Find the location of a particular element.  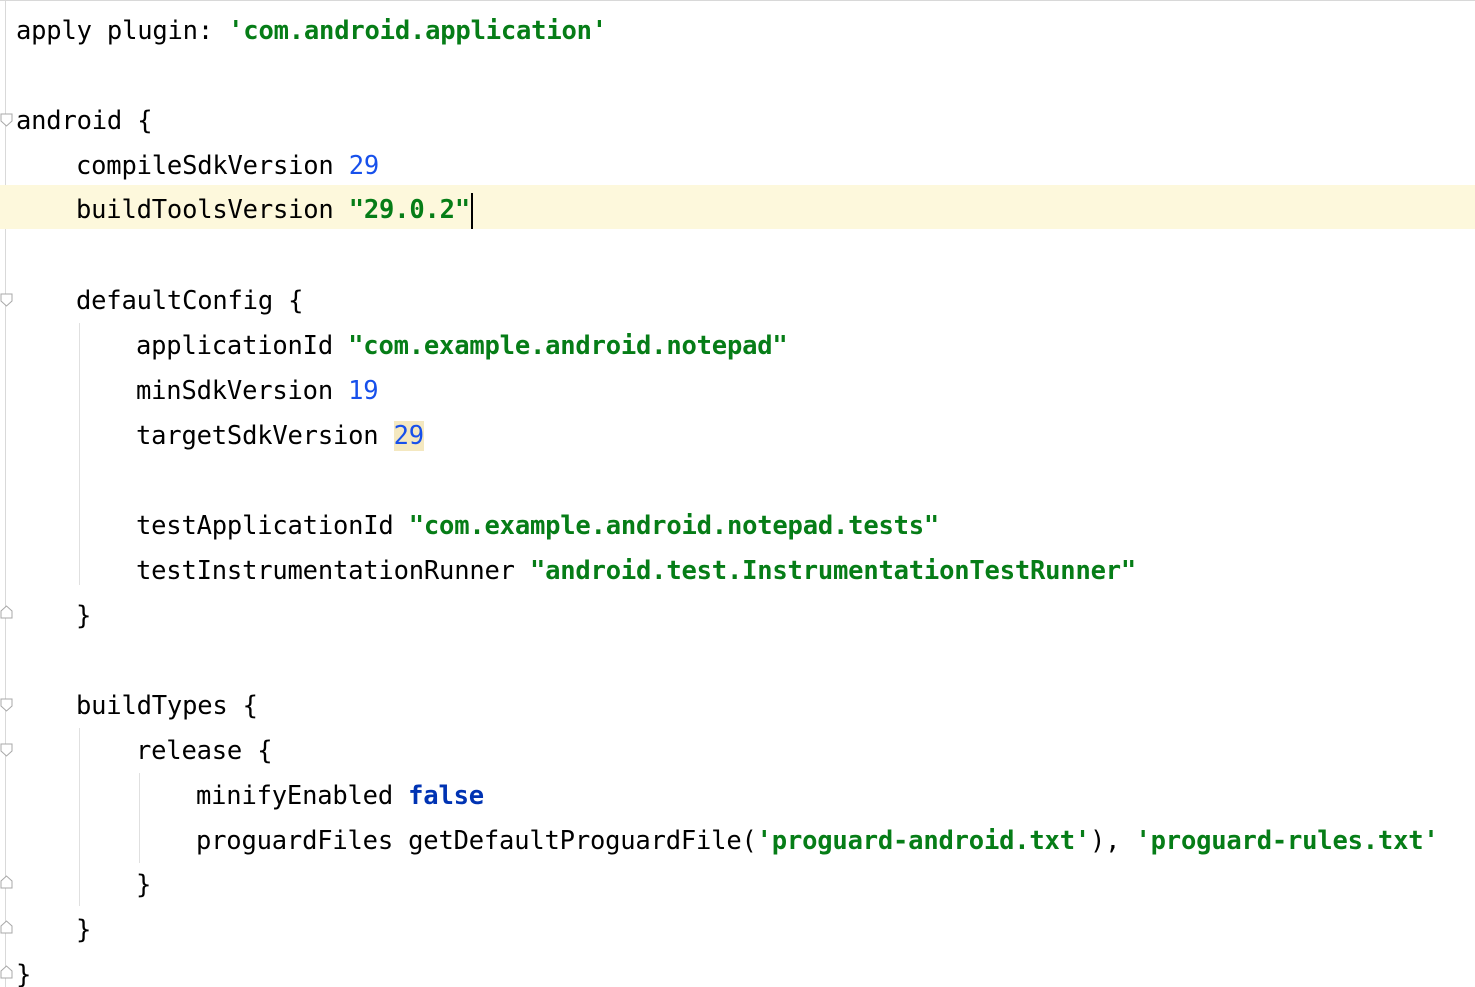

code-line-close-build-types: } is located at coordinates (83, 930).